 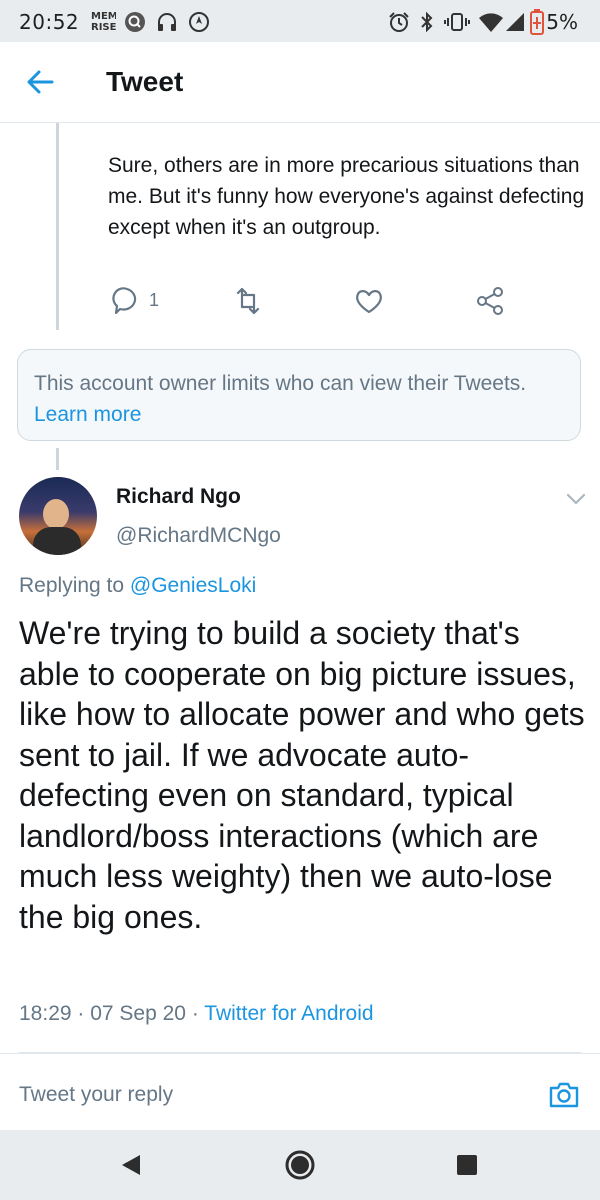 I want to click on like-icon, so click(x=369, y=301).